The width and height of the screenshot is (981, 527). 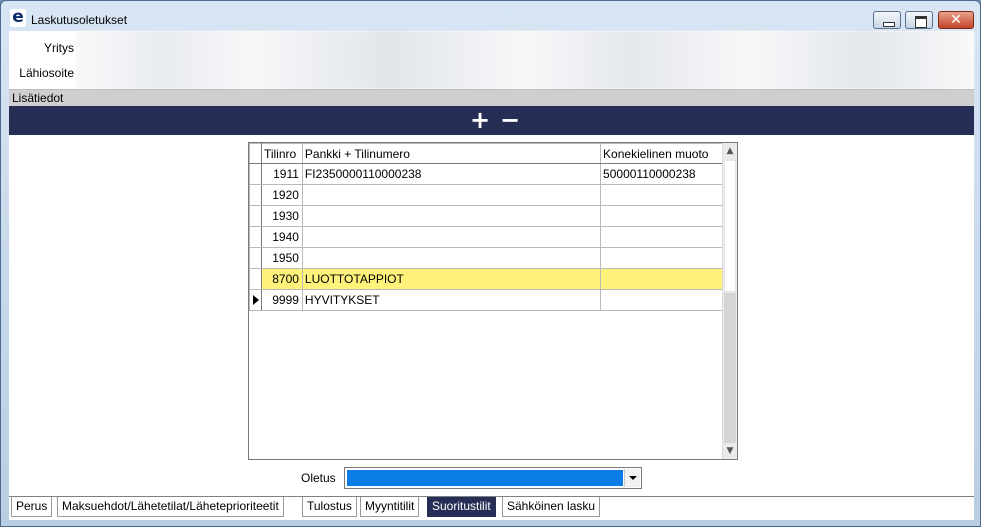 I want to click on table-row: 1930, so click(x=486, y=216).